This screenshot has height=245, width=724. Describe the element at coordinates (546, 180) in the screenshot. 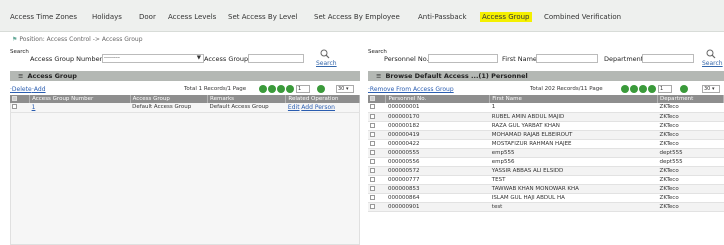

I see `table-row: 000000777 TEST ZKTeco` at that location.